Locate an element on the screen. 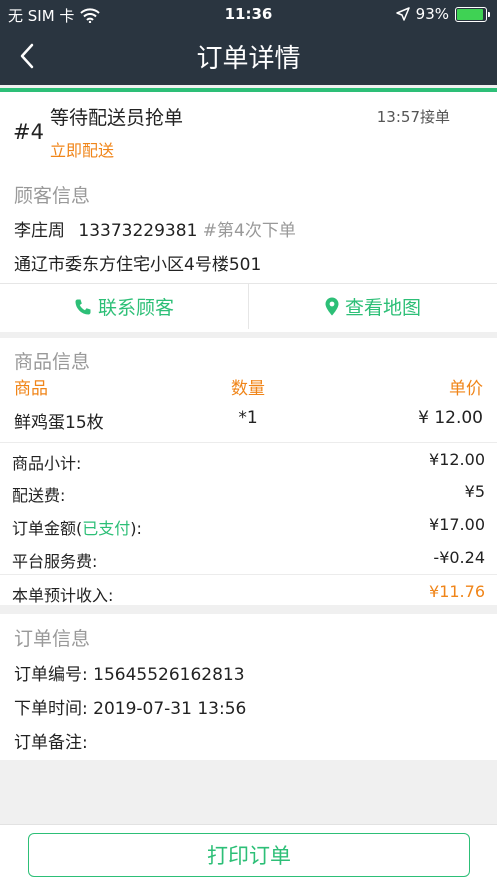 The width and height of the screenshot is (497, 883). service-fee-label: 平台服务费: is located at coordinates (55, 561).